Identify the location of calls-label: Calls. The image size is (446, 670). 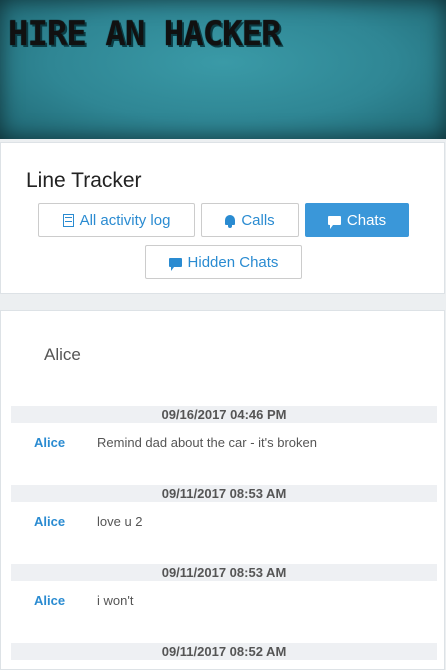
(258, 220).